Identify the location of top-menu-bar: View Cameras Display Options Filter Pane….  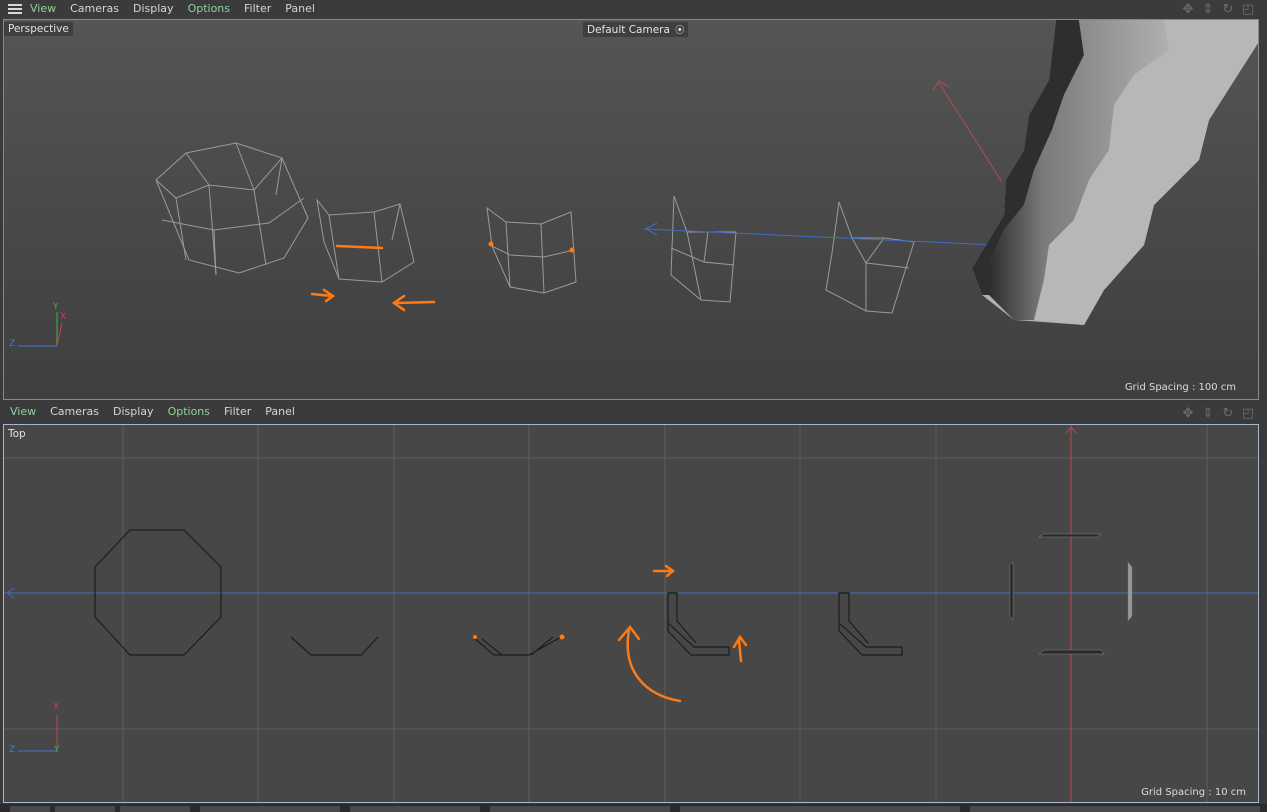
(633, 9).